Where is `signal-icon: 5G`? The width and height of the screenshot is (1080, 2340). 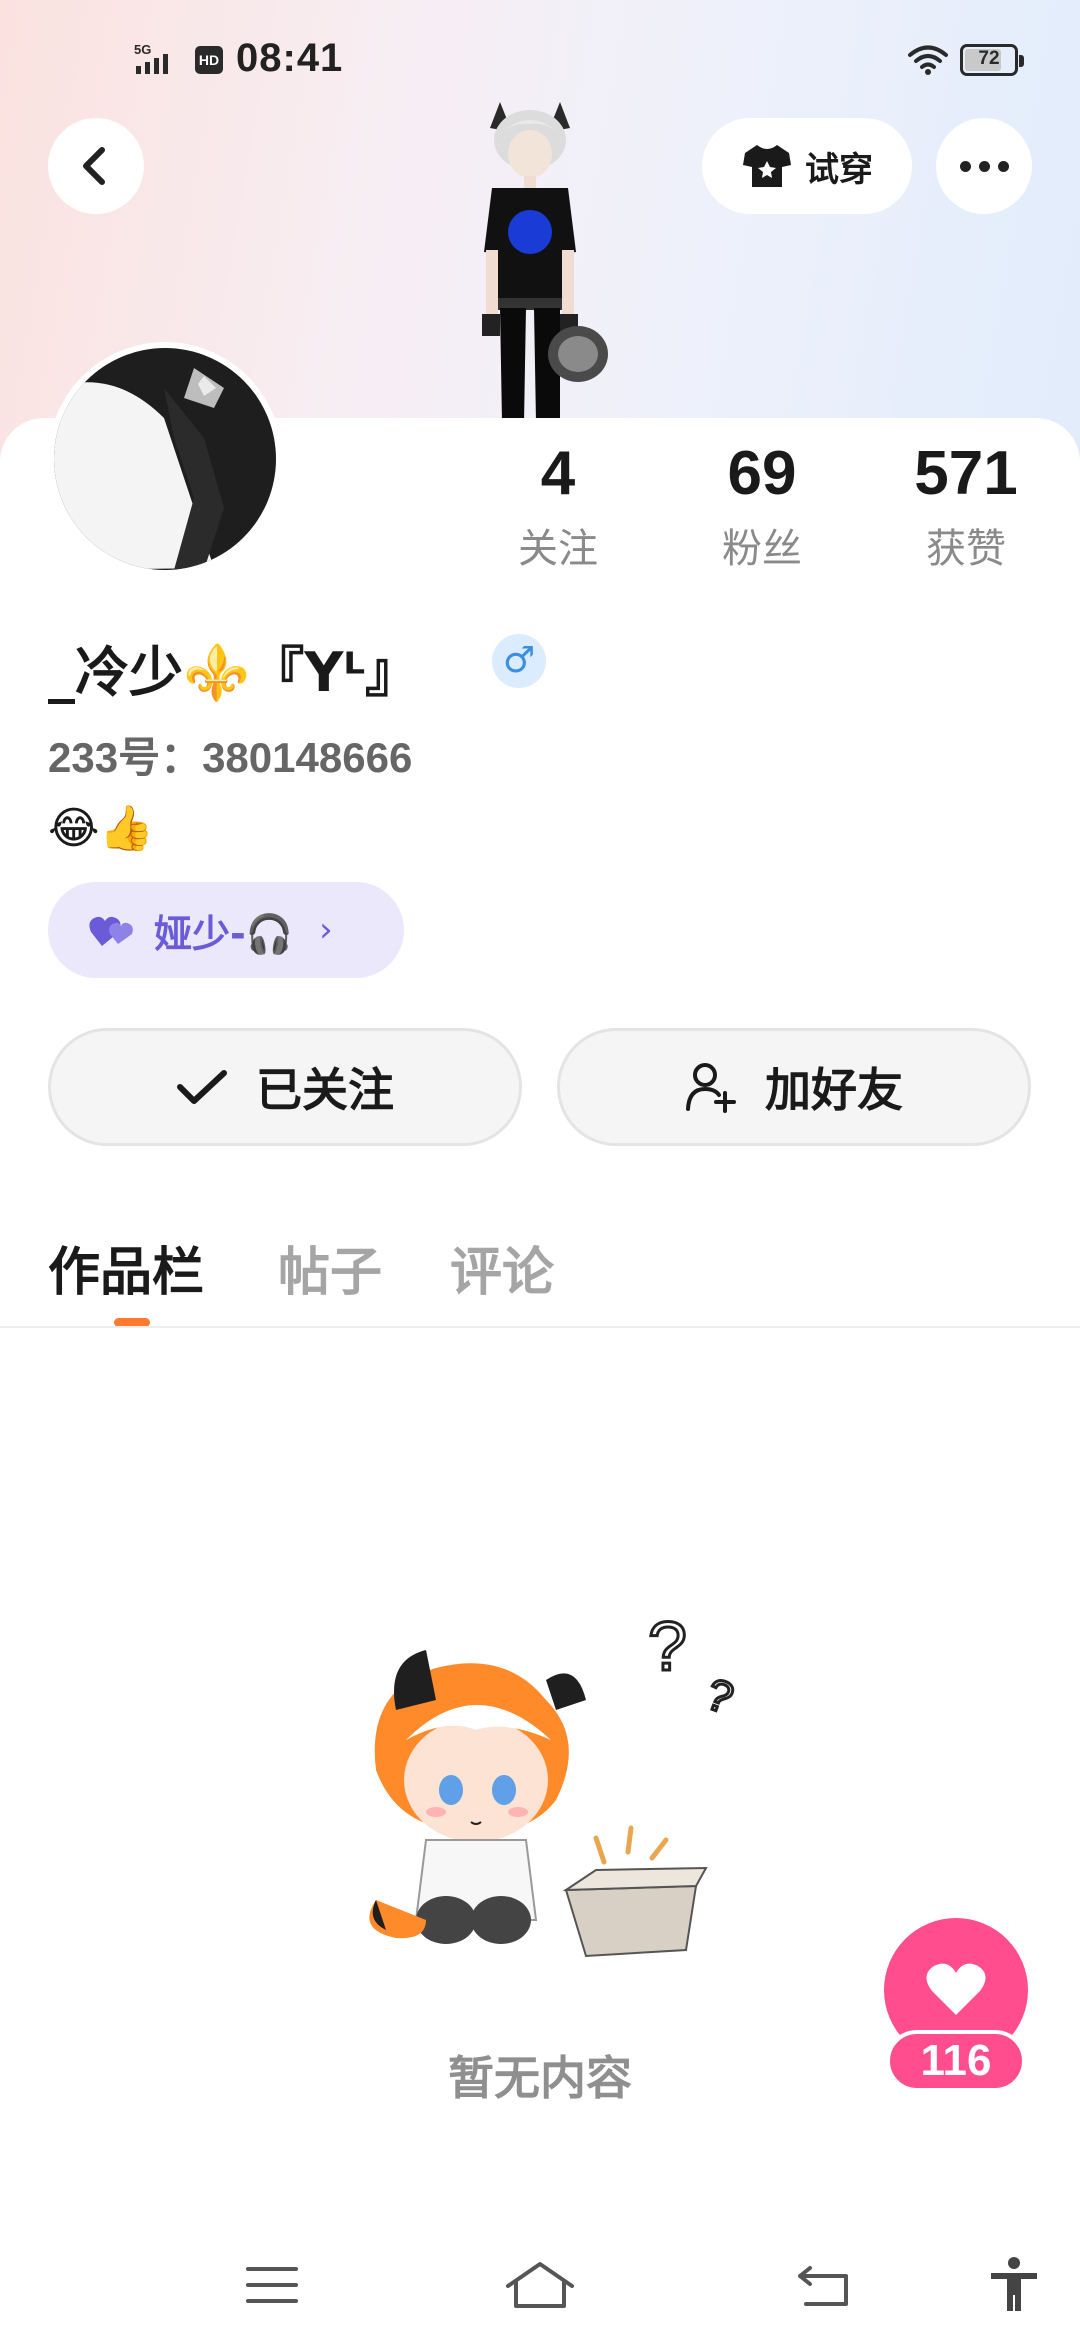
signal-icon: 5G is located at coordinates (151, 58).